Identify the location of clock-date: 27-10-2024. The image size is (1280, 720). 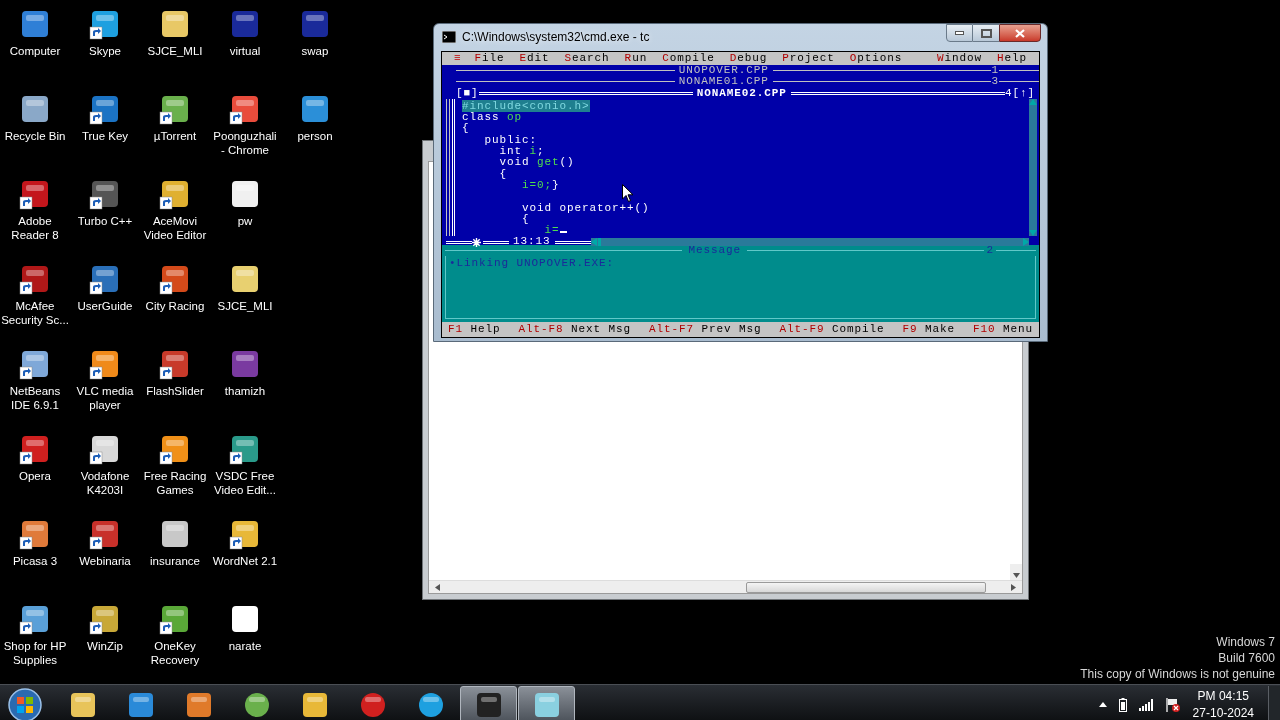
(1223, 712).